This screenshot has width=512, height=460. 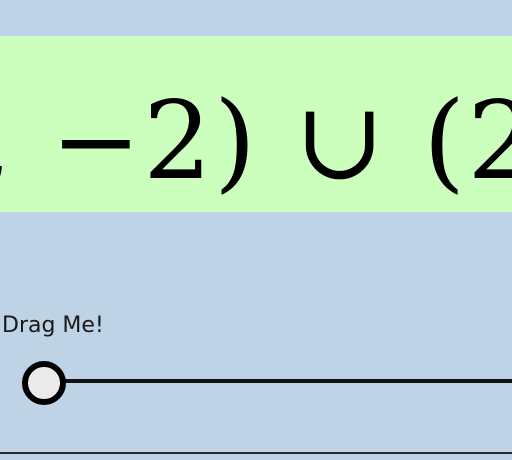 I want to click on slider-handle, so click(x=44, y=383).